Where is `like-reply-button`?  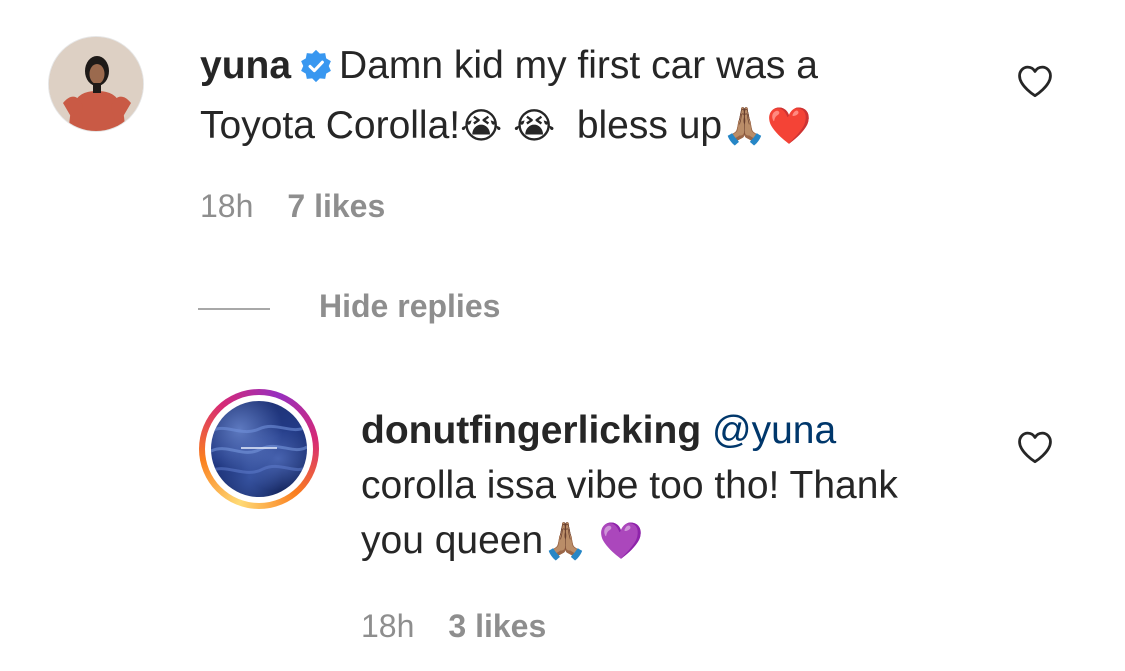
like-reply-button is located at coordinates (1035, 447).